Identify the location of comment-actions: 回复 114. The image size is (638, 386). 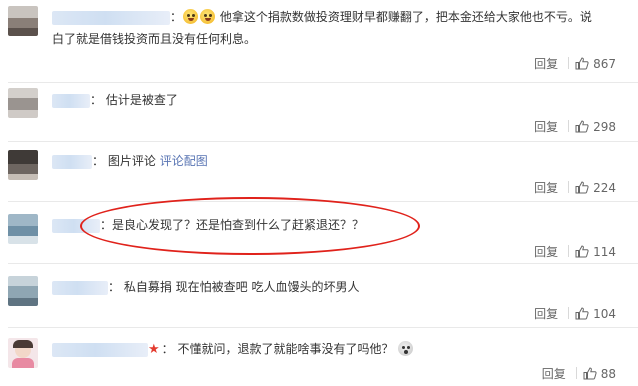
(575, 252).